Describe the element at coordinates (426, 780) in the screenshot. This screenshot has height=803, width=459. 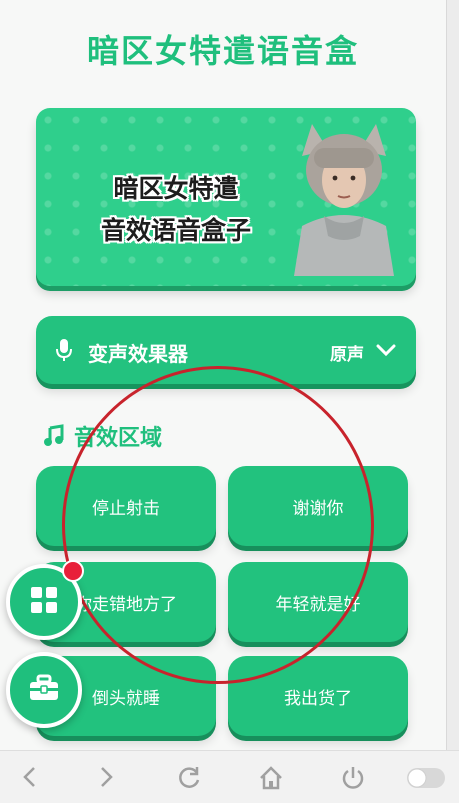
I see `toggle-icon` at that location.